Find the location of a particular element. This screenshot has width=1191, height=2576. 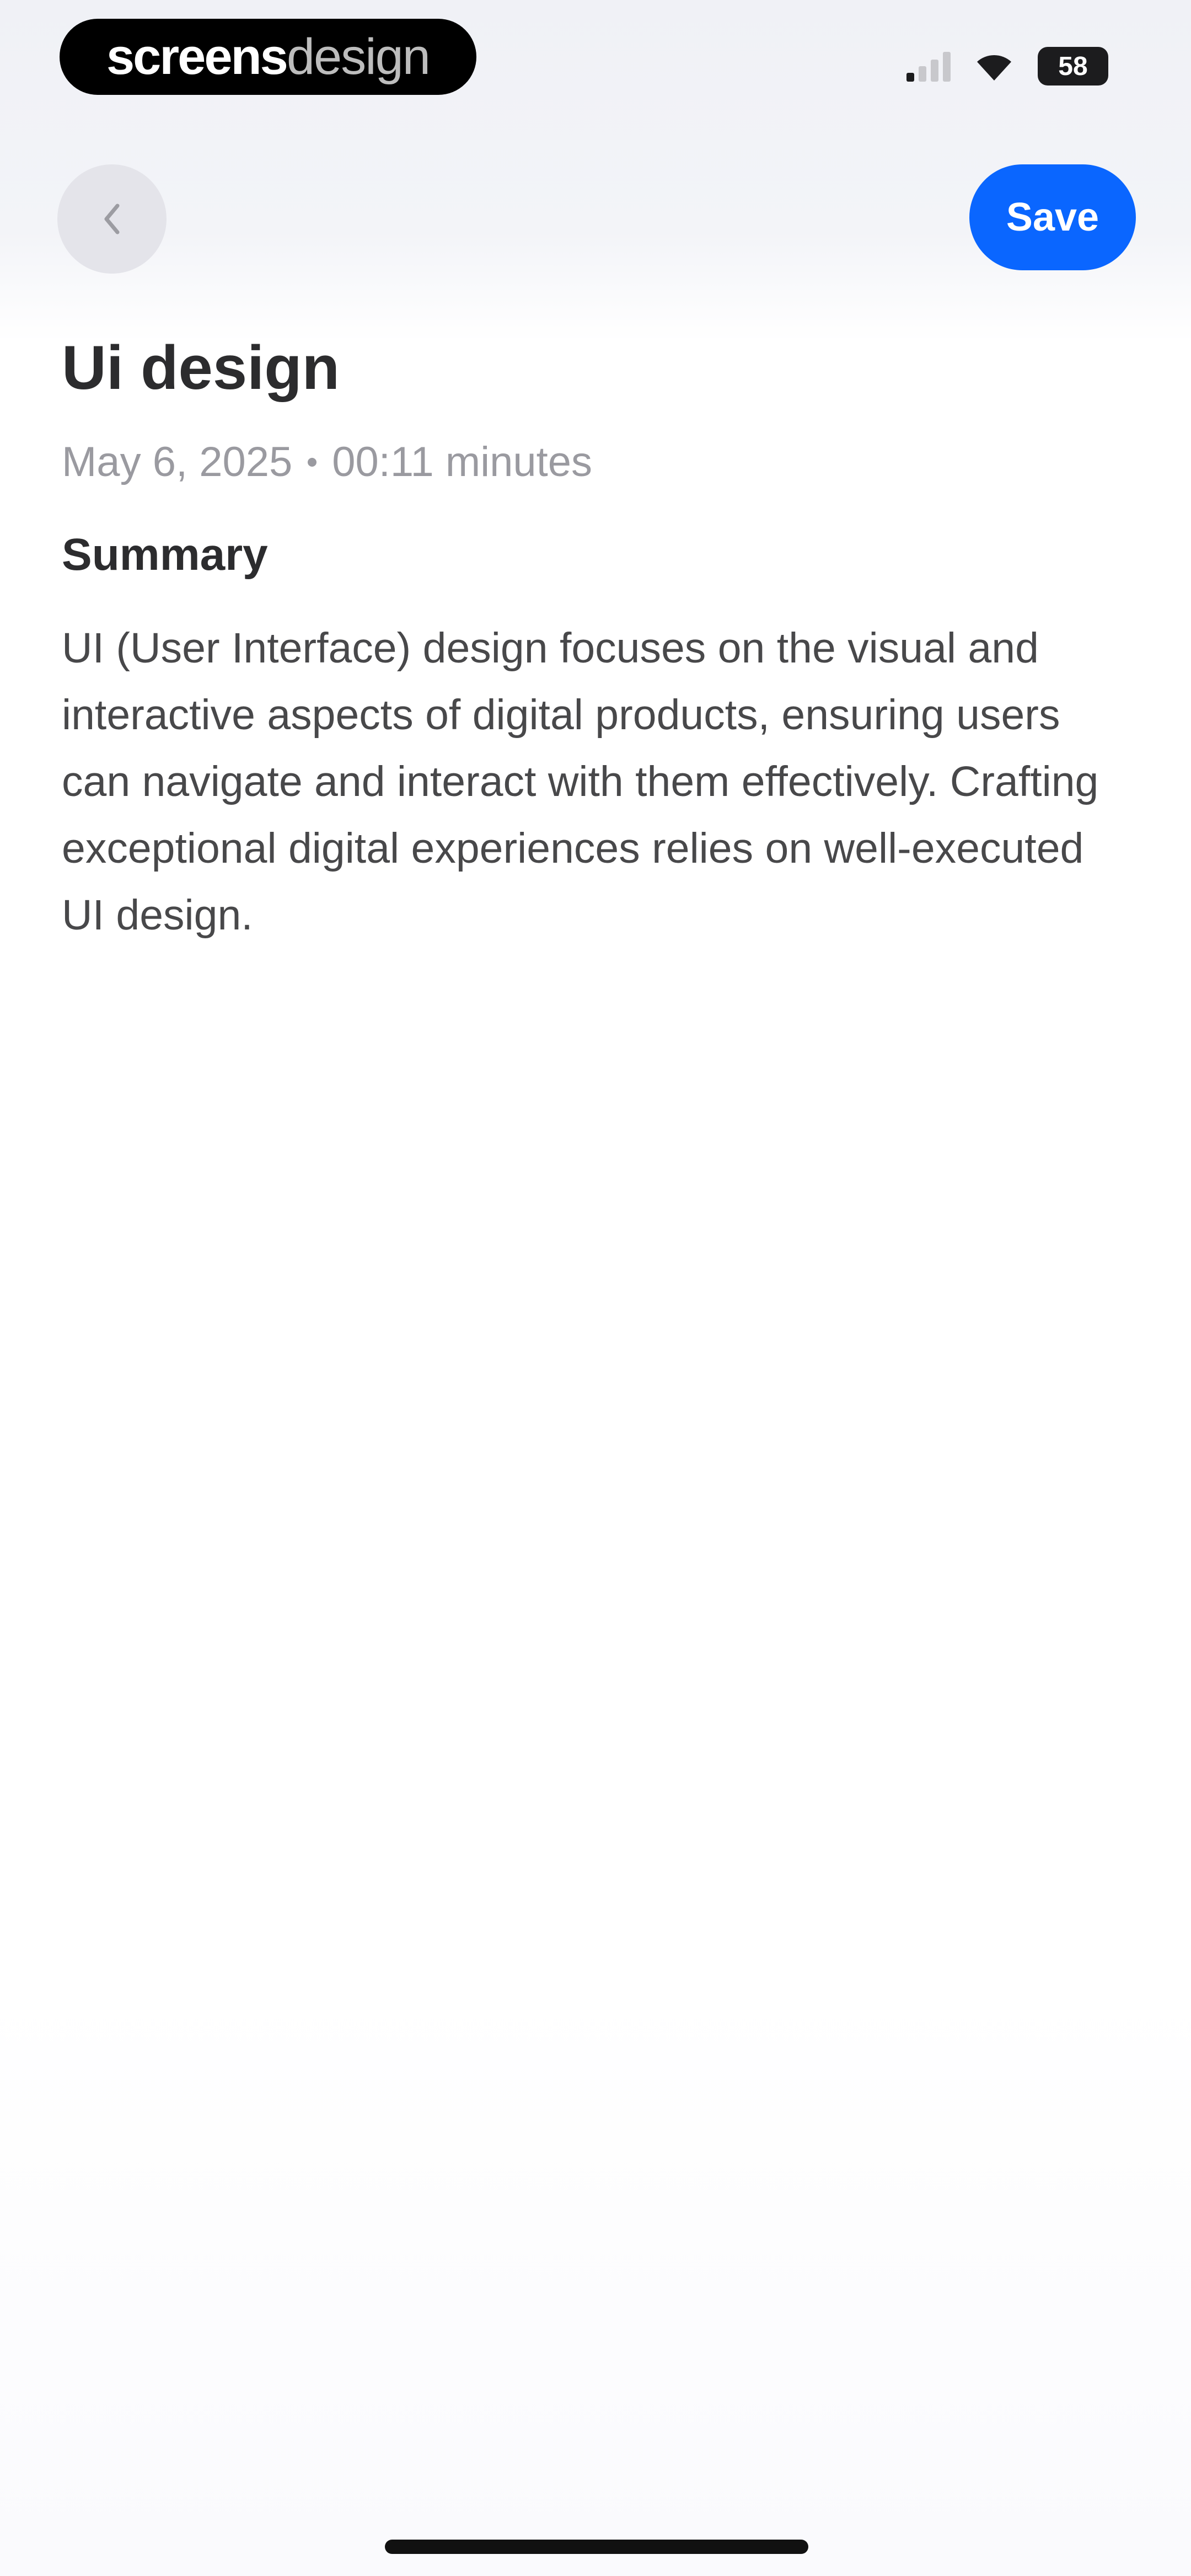

battery-icon: 58 is located at coordinates (1073, 66).